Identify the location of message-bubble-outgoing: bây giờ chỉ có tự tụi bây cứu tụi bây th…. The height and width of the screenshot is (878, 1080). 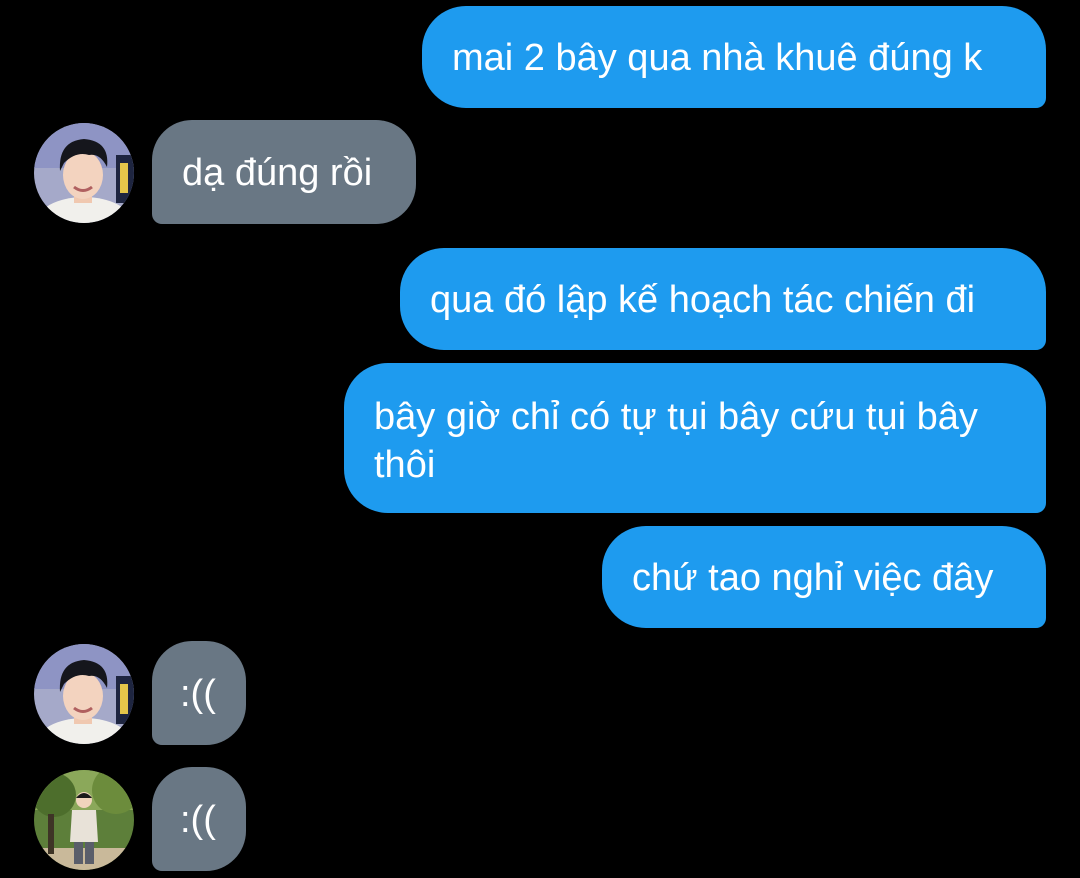
(695, 438).